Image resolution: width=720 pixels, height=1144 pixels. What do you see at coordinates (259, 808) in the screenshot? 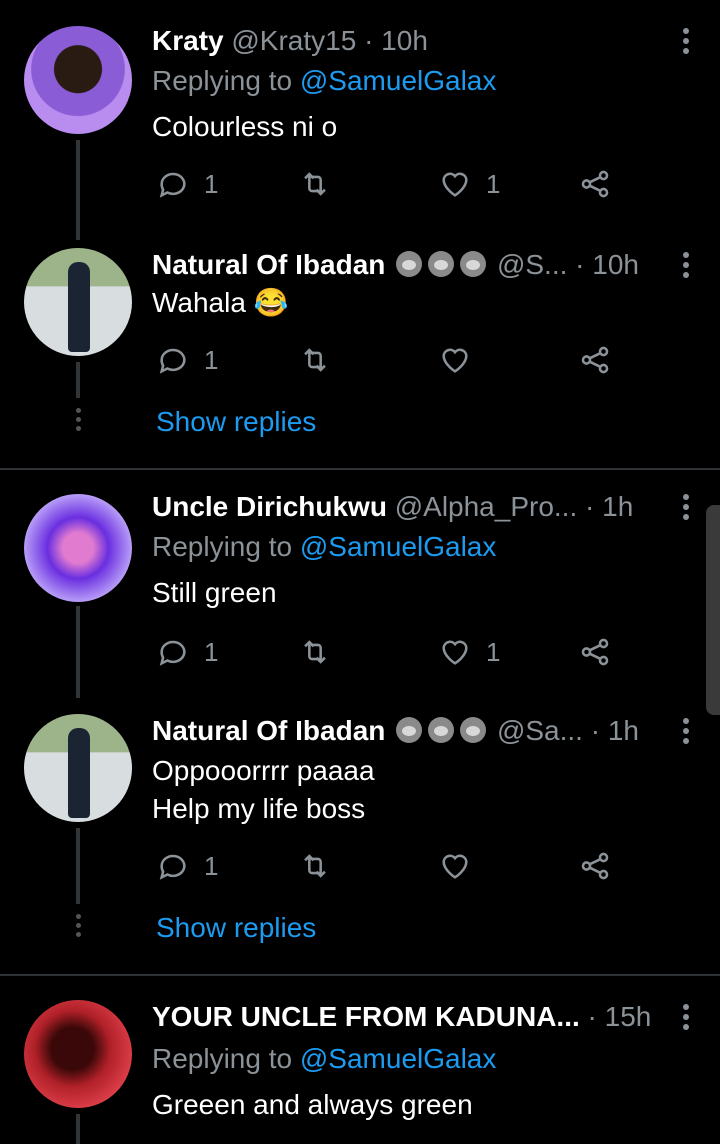
I see `tweet-text-line-2: Help my life boss` at bounding box center [259, 808].